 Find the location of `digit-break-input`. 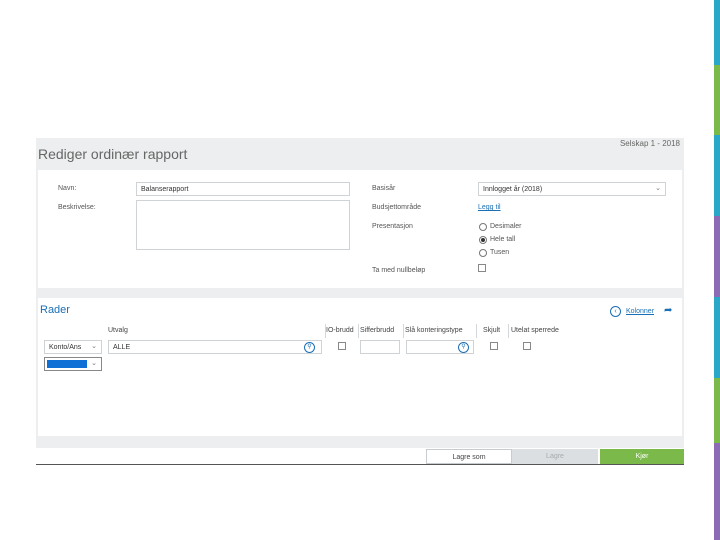

digit-break-input is located at coordinates (380, 347).